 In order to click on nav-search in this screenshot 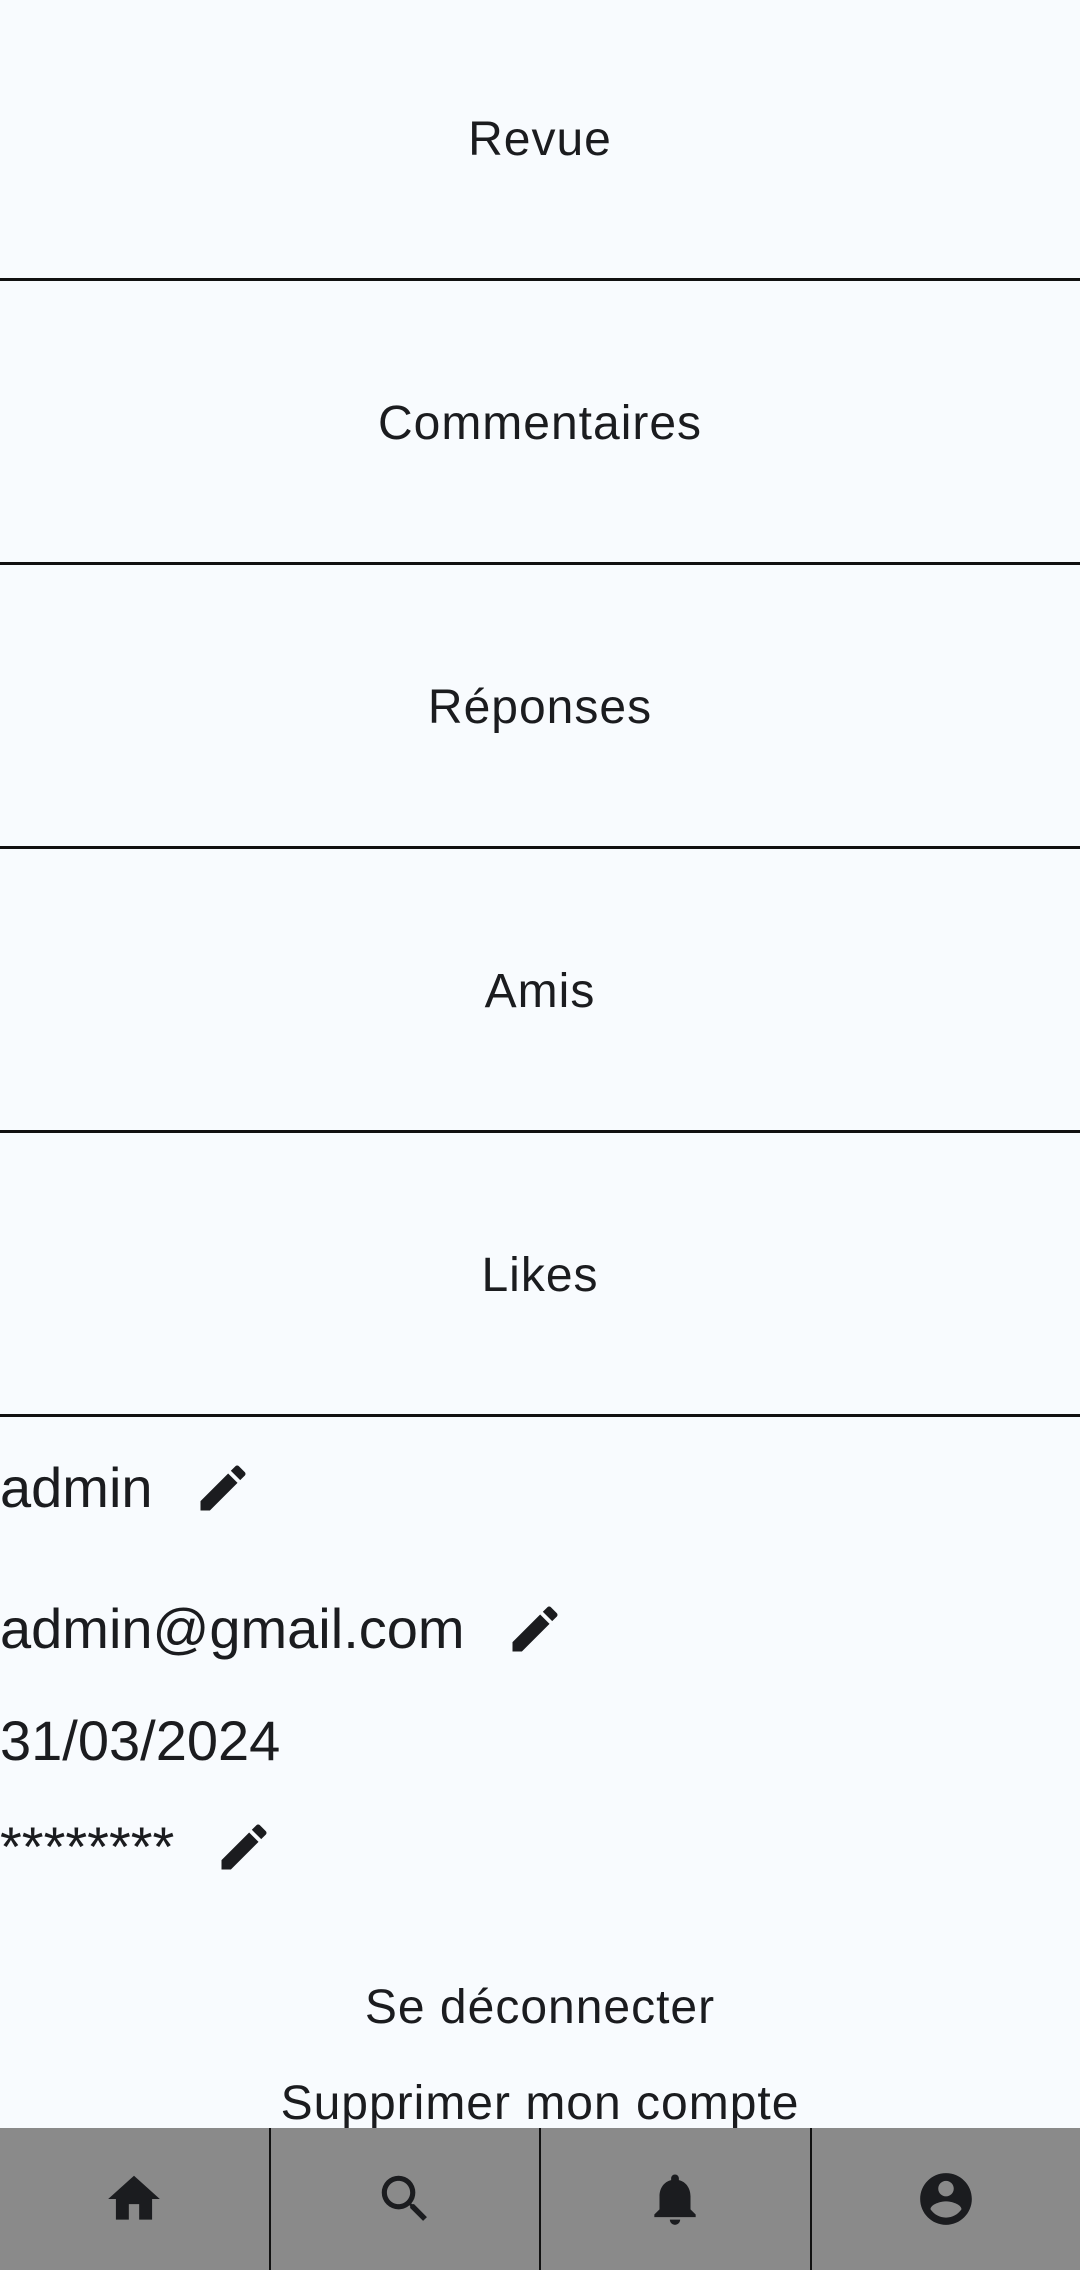, I will do `click(404, 2199)`.